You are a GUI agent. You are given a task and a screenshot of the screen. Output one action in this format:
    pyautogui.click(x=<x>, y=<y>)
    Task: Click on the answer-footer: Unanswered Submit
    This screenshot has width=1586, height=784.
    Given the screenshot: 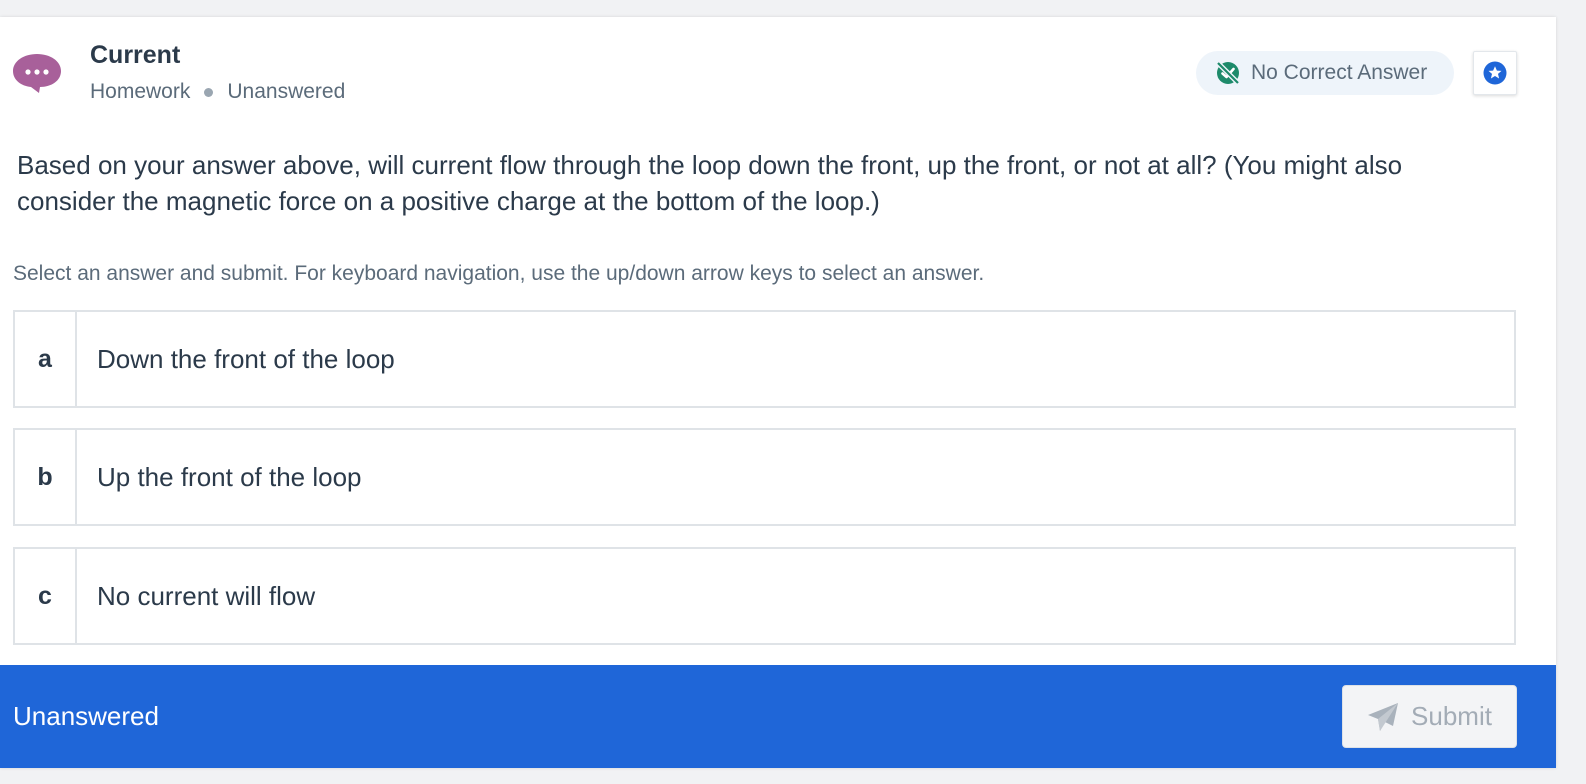 What is the action you would take?
    pyautogui.click(x=778, y=716)
    